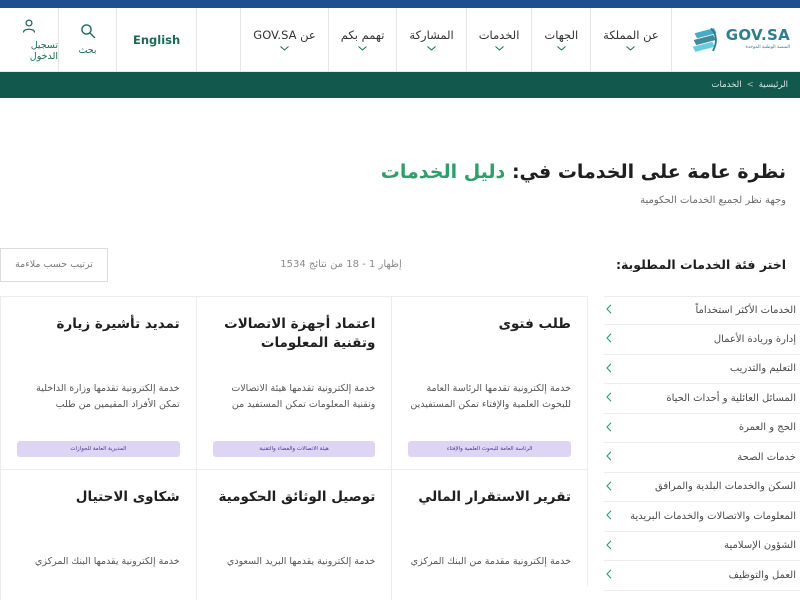 This screenshot has height=600, width=800. I want to click on service-card-provider-badge: الرئاسة العامة للبحوث العلمية والإفتاء, so click(489, 448).